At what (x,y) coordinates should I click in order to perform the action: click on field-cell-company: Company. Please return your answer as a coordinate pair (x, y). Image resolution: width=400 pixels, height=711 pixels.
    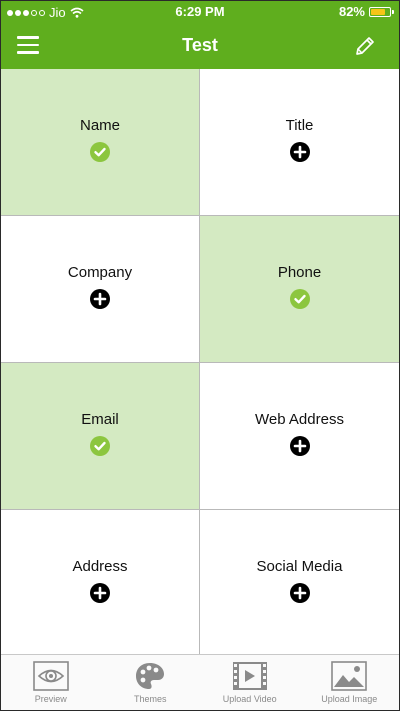
    Looking at the image, I should click on (100, 289).